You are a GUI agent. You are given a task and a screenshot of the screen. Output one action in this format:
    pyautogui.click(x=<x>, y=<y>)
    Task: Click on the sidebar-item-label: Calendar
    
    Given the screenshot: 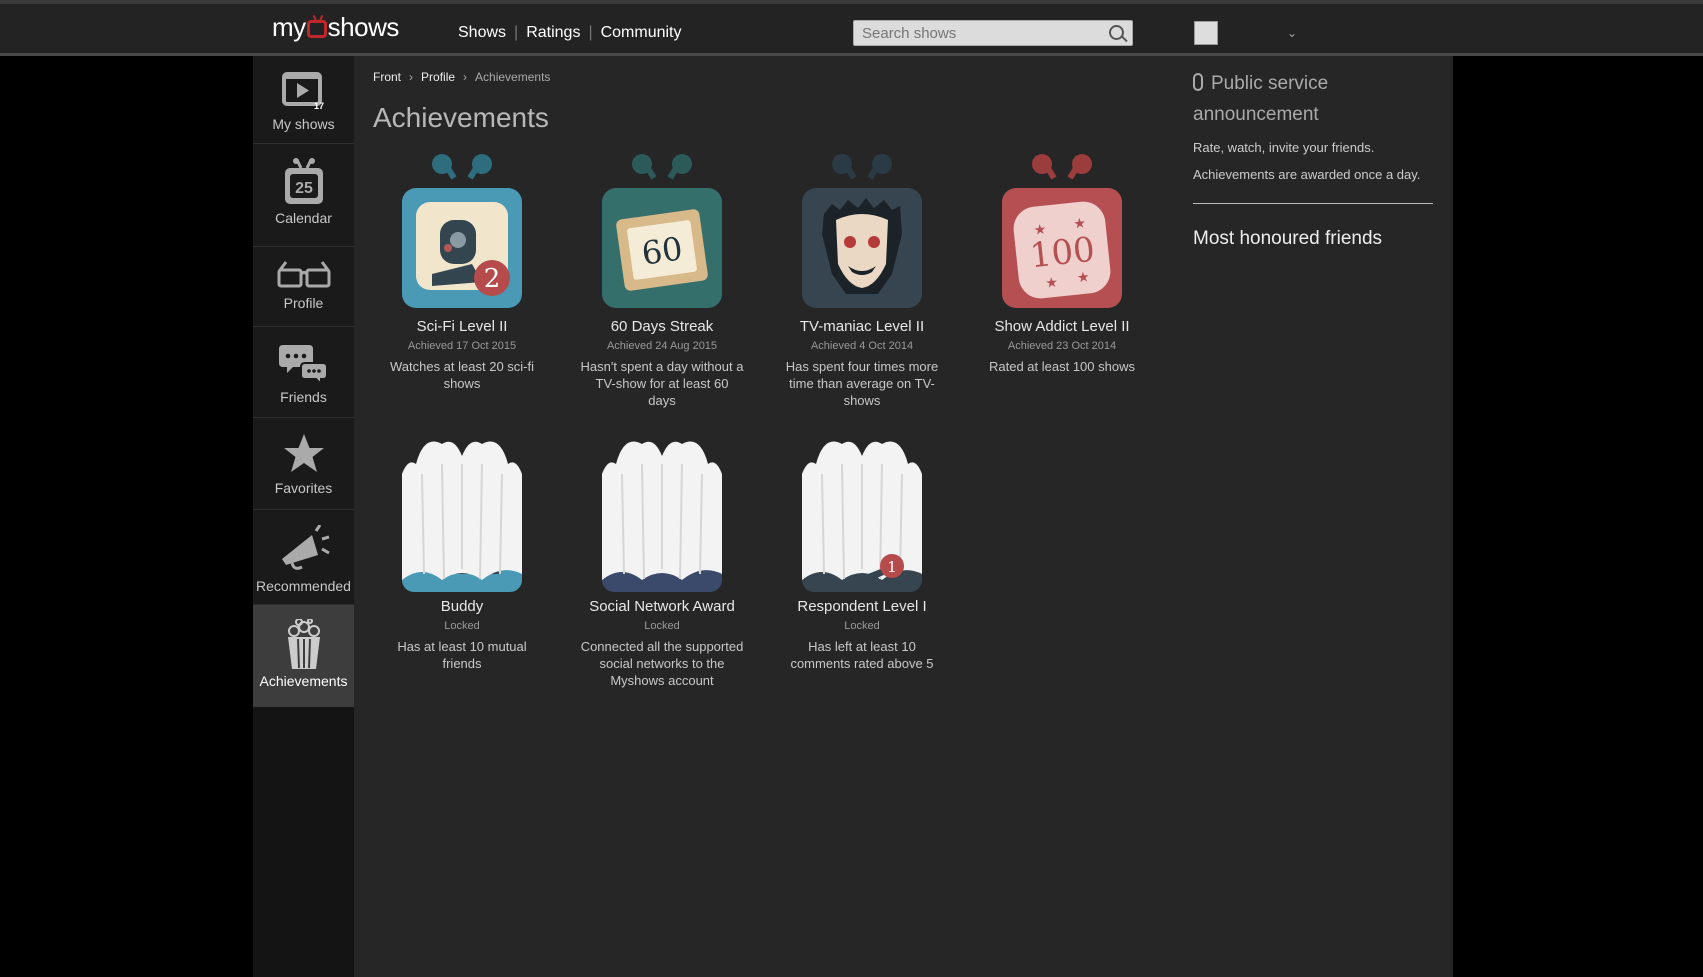 What is the action you would take?
    pyautogui.click(x=303, y=218)
    